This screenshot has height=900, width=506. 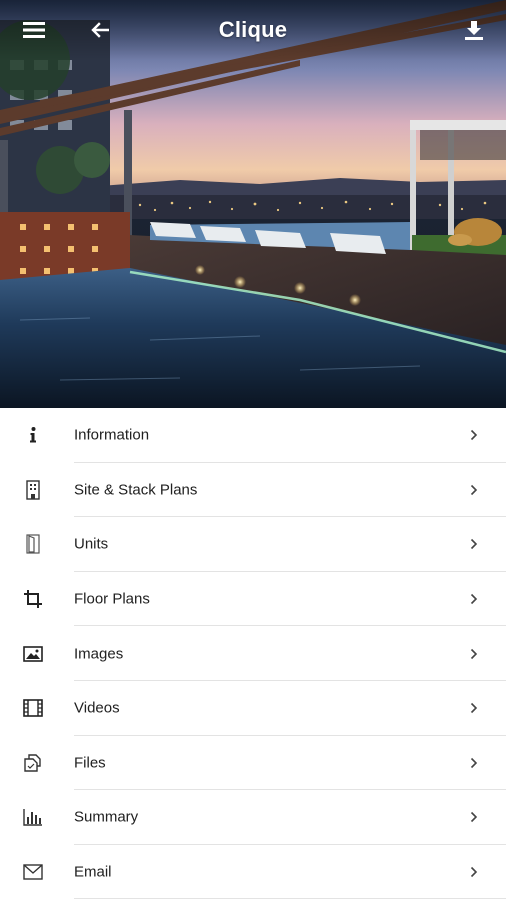 I want to click on door-icon, so click(x=33, y=544).